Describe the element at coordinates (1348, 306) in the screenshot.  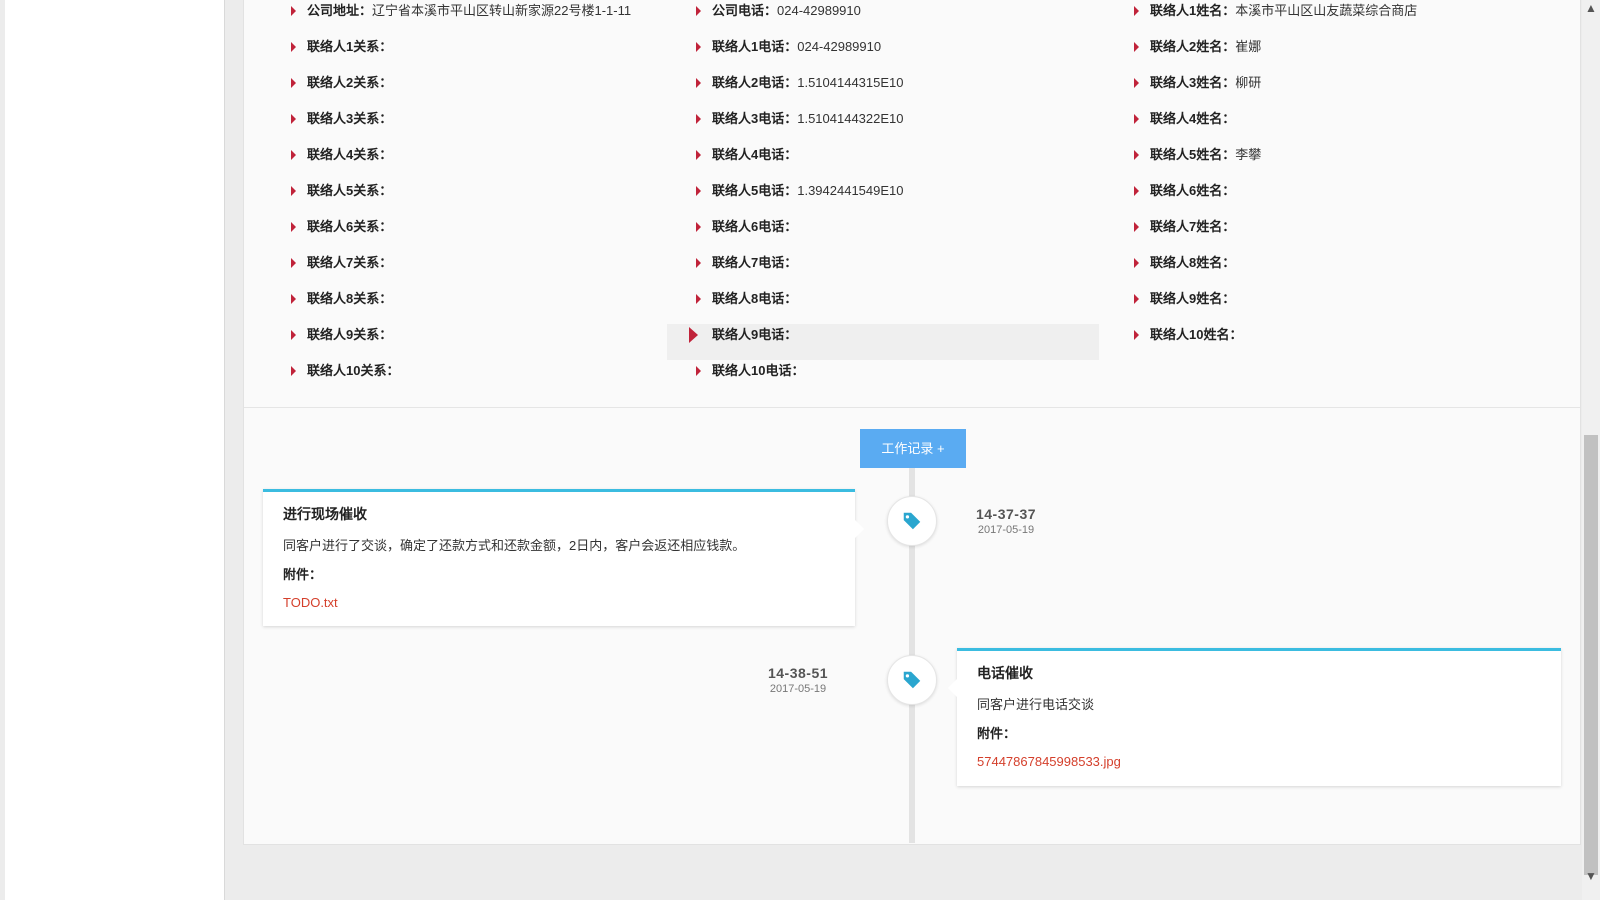
I see `info-row-contact9-name: 联络人9姓名：` at that location.